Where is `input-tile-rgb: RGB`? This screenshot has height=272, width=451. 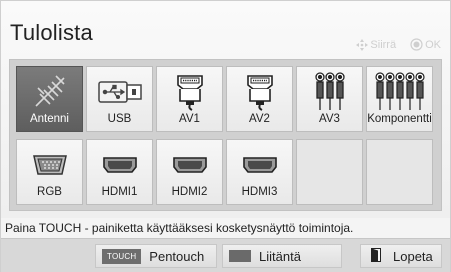 input-tile-rgb: RGB is located at coordinates (49, 172).